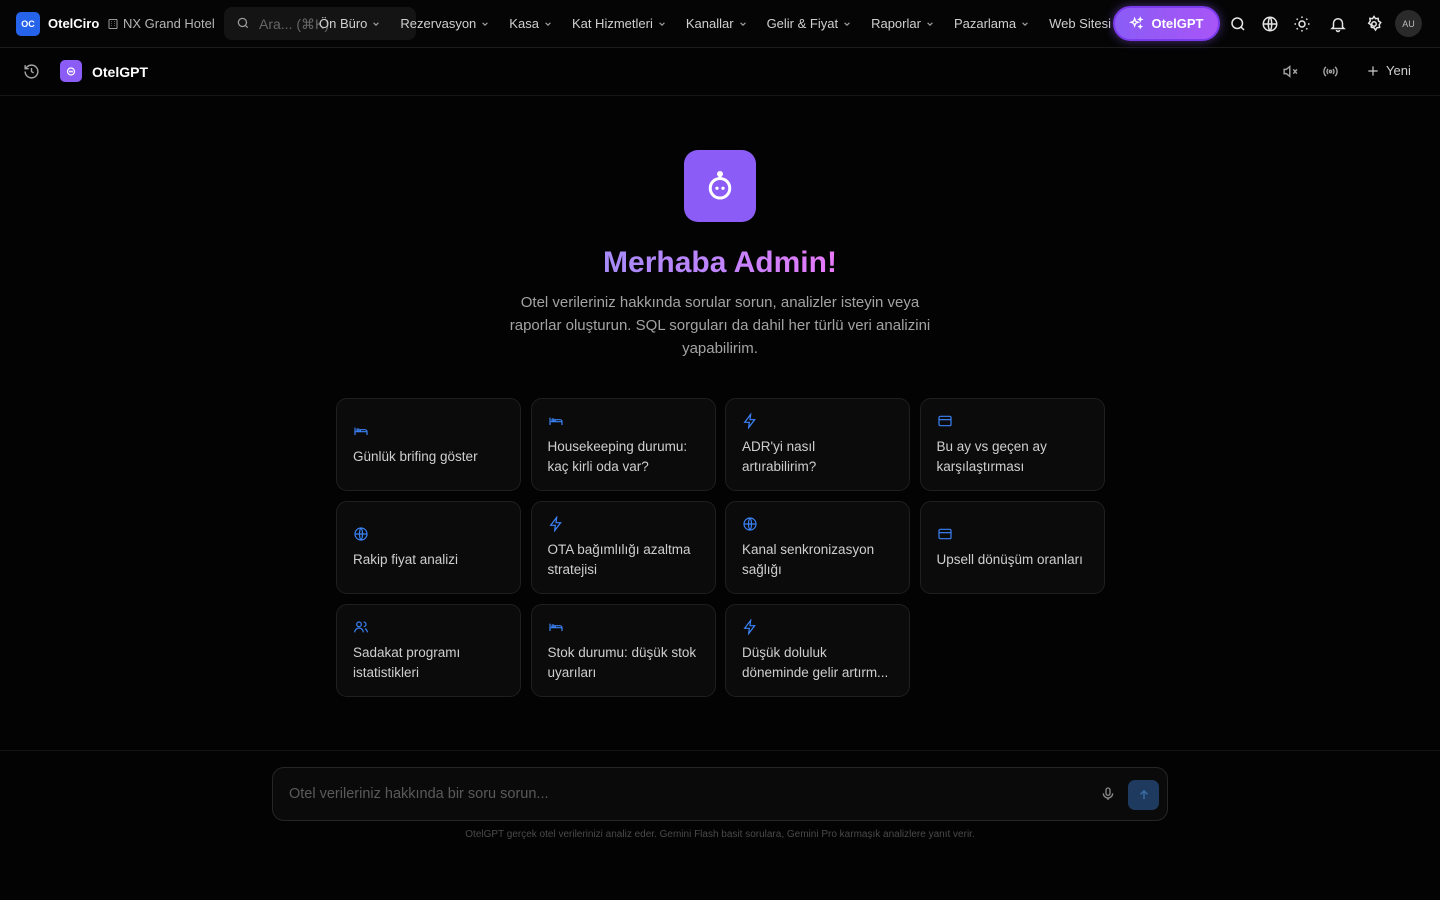 The width and height of the screenshot is (1440, 900). Describe the element at coordinates (1177, 23) in the screenshot. I see `otelgpt-button-label: OtelGPT` at that location.